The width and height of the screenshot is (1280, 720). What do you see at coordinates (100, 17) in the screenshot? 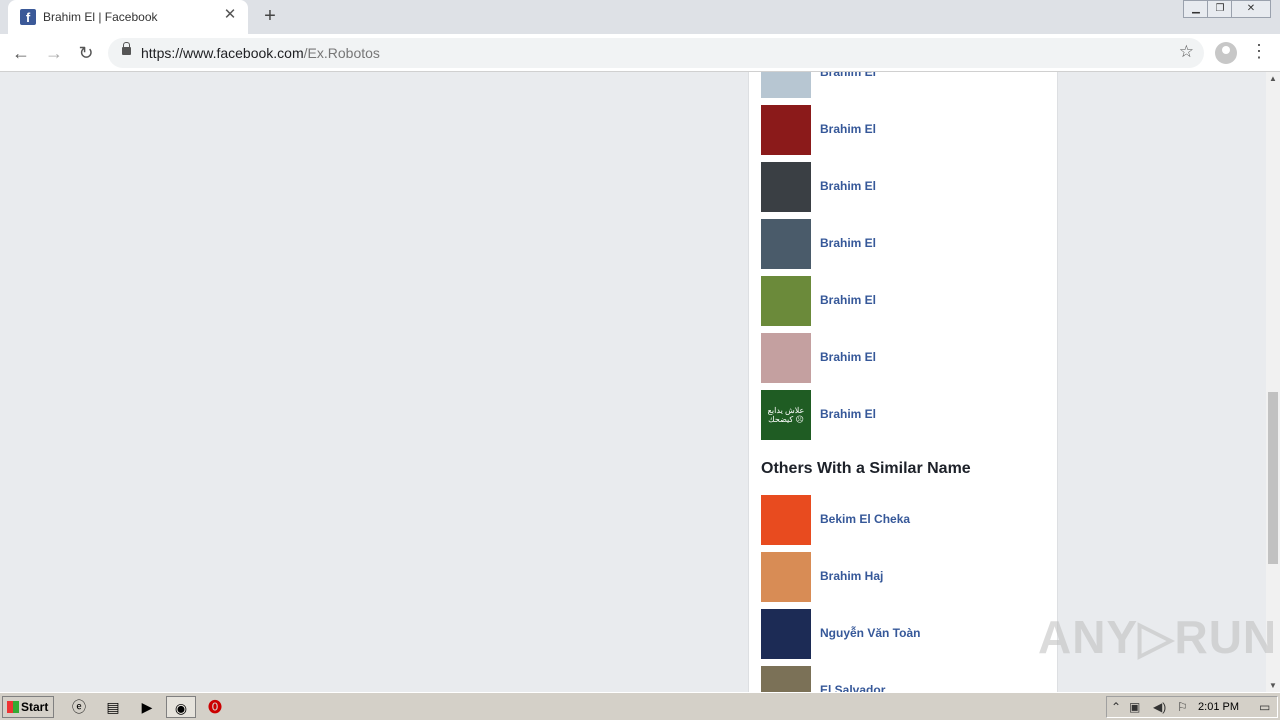
I see `tab-title: Brahim El | Facebook` at bounding box center [100, 17].